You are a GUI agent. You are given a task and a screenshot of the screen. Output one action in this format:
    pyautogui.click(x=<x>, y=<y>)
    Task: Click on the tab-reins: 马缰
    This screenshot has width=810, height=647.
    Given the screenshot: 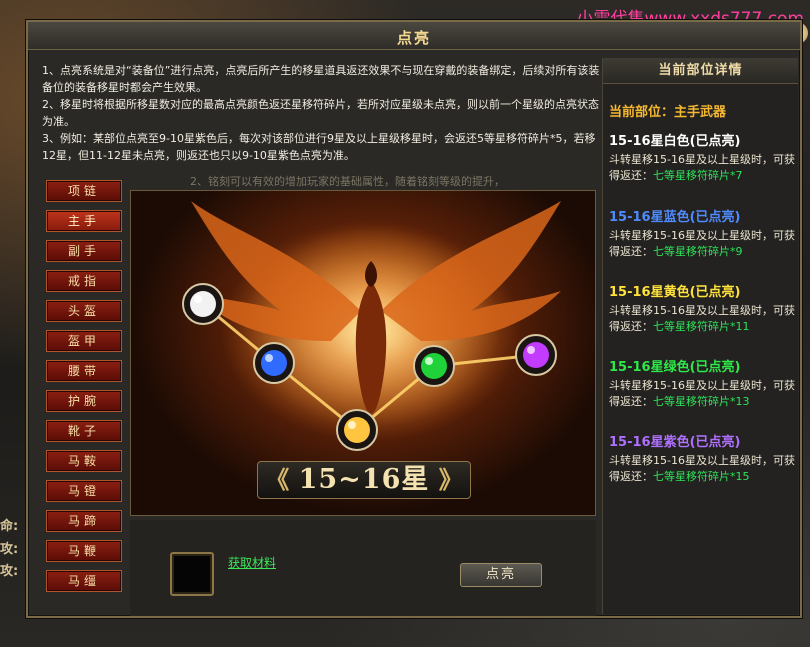 What is the action you would take?
    pyautogui.click(x=84, y=581)
    